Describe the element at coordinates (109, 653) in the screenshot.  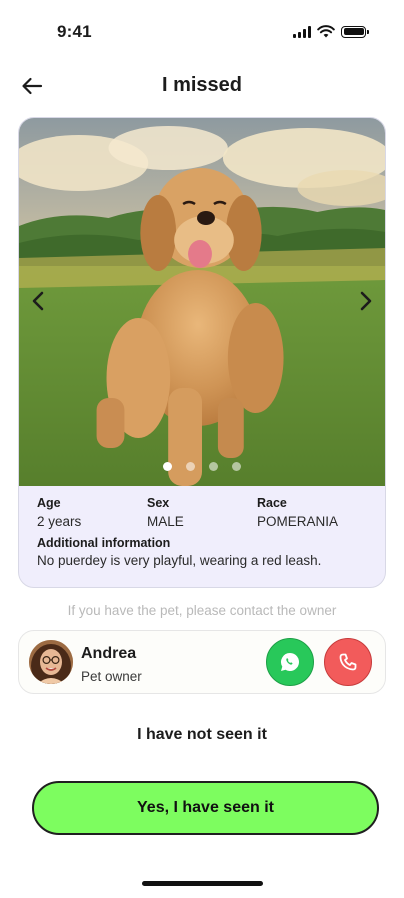
I see `owner-name: Andrea` at that location.